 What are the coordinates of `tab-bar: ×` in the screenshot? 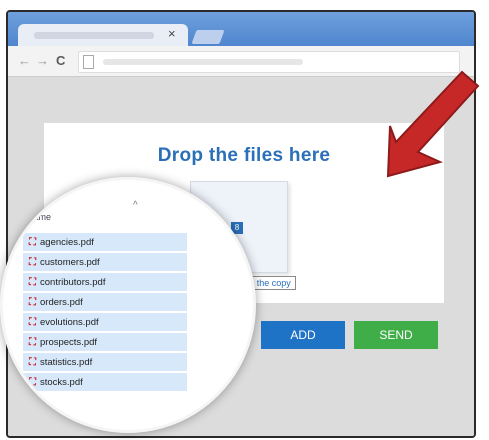 It's located at (241, 29).